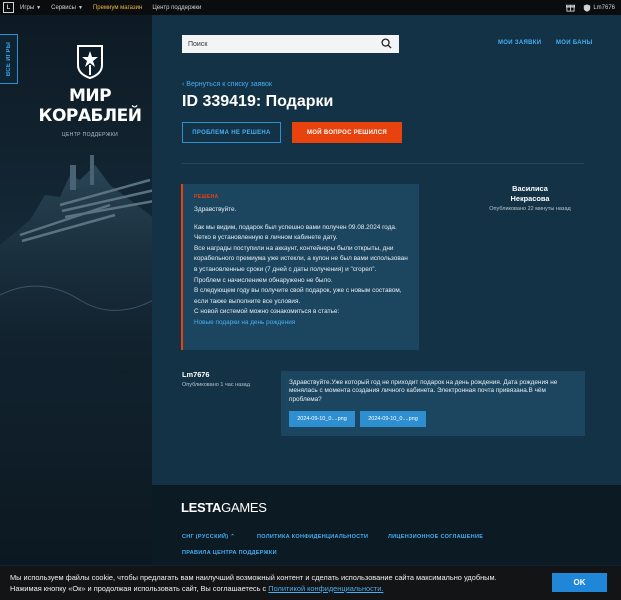  Describe the element at coordinates (196, 374) in the screenshot. I see `user-name: Lm7676` at that location.